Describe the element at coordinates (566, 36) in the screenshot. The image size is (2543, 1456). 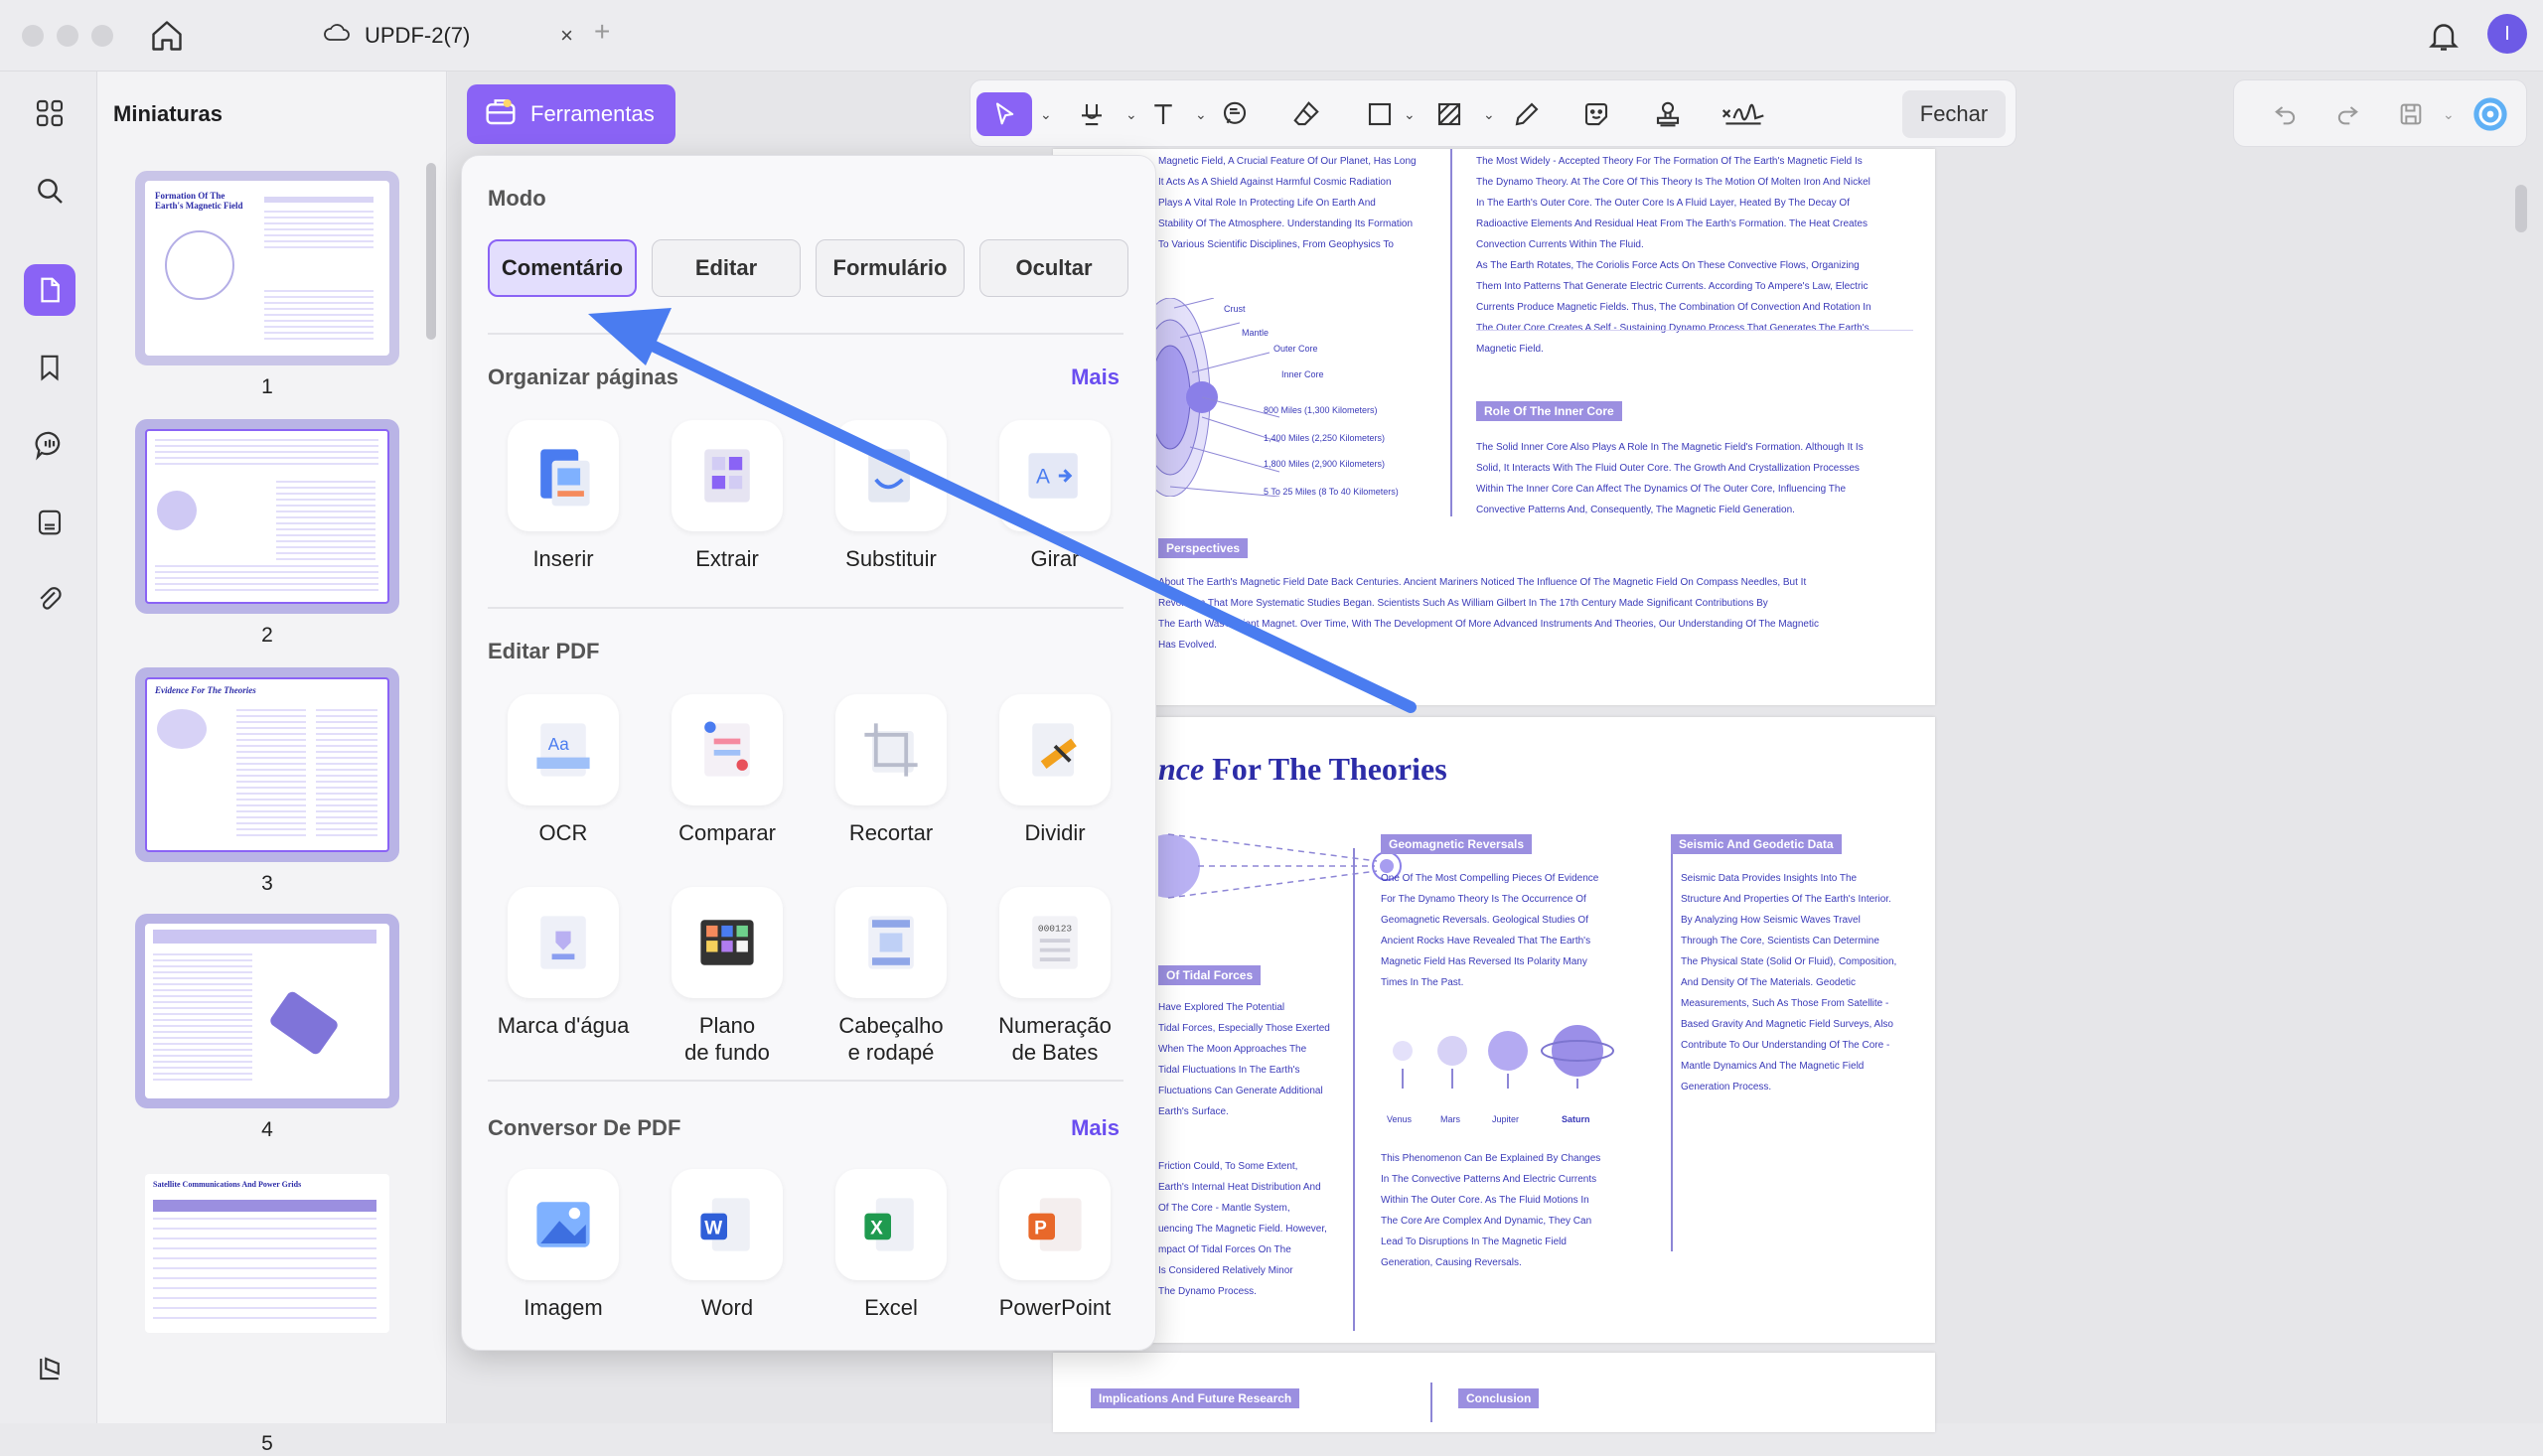
I see `close-tab-icon: ×` at that location.